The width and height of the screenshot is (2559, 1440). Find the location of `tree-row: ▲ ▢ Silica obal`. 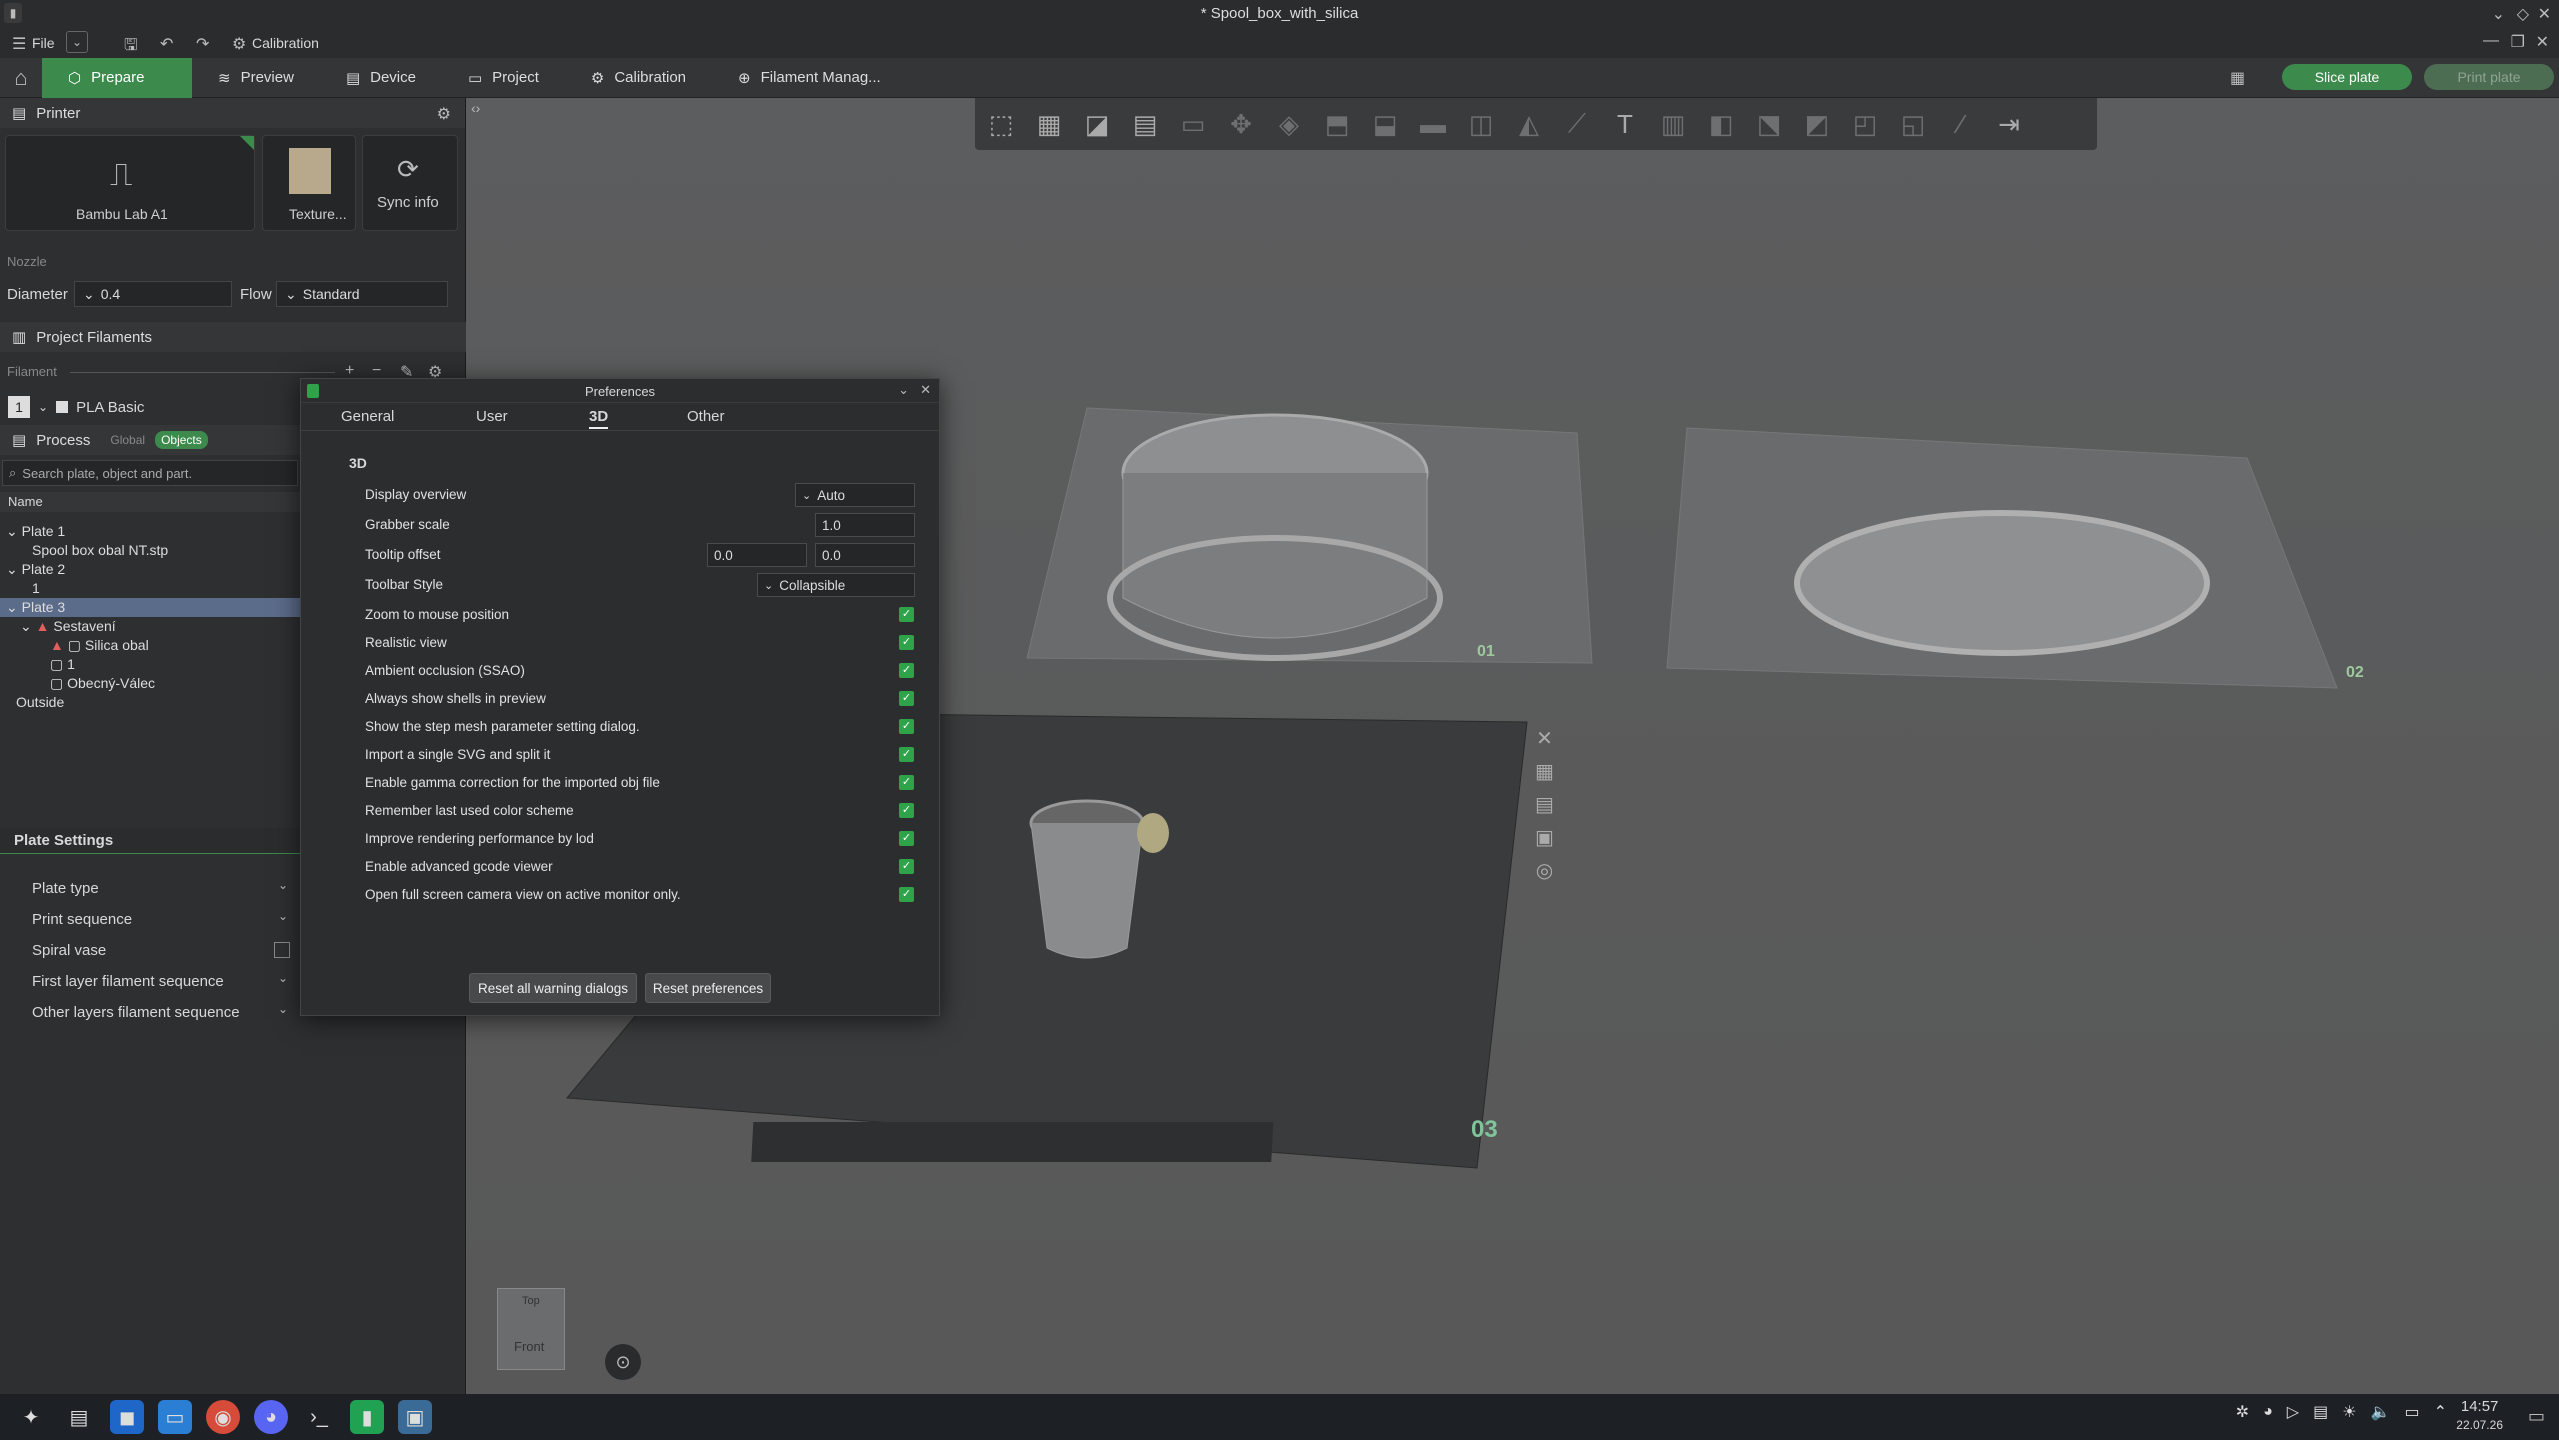

tree-row: ▲ ▢ Silica obal is located at coordinates (99, 645).